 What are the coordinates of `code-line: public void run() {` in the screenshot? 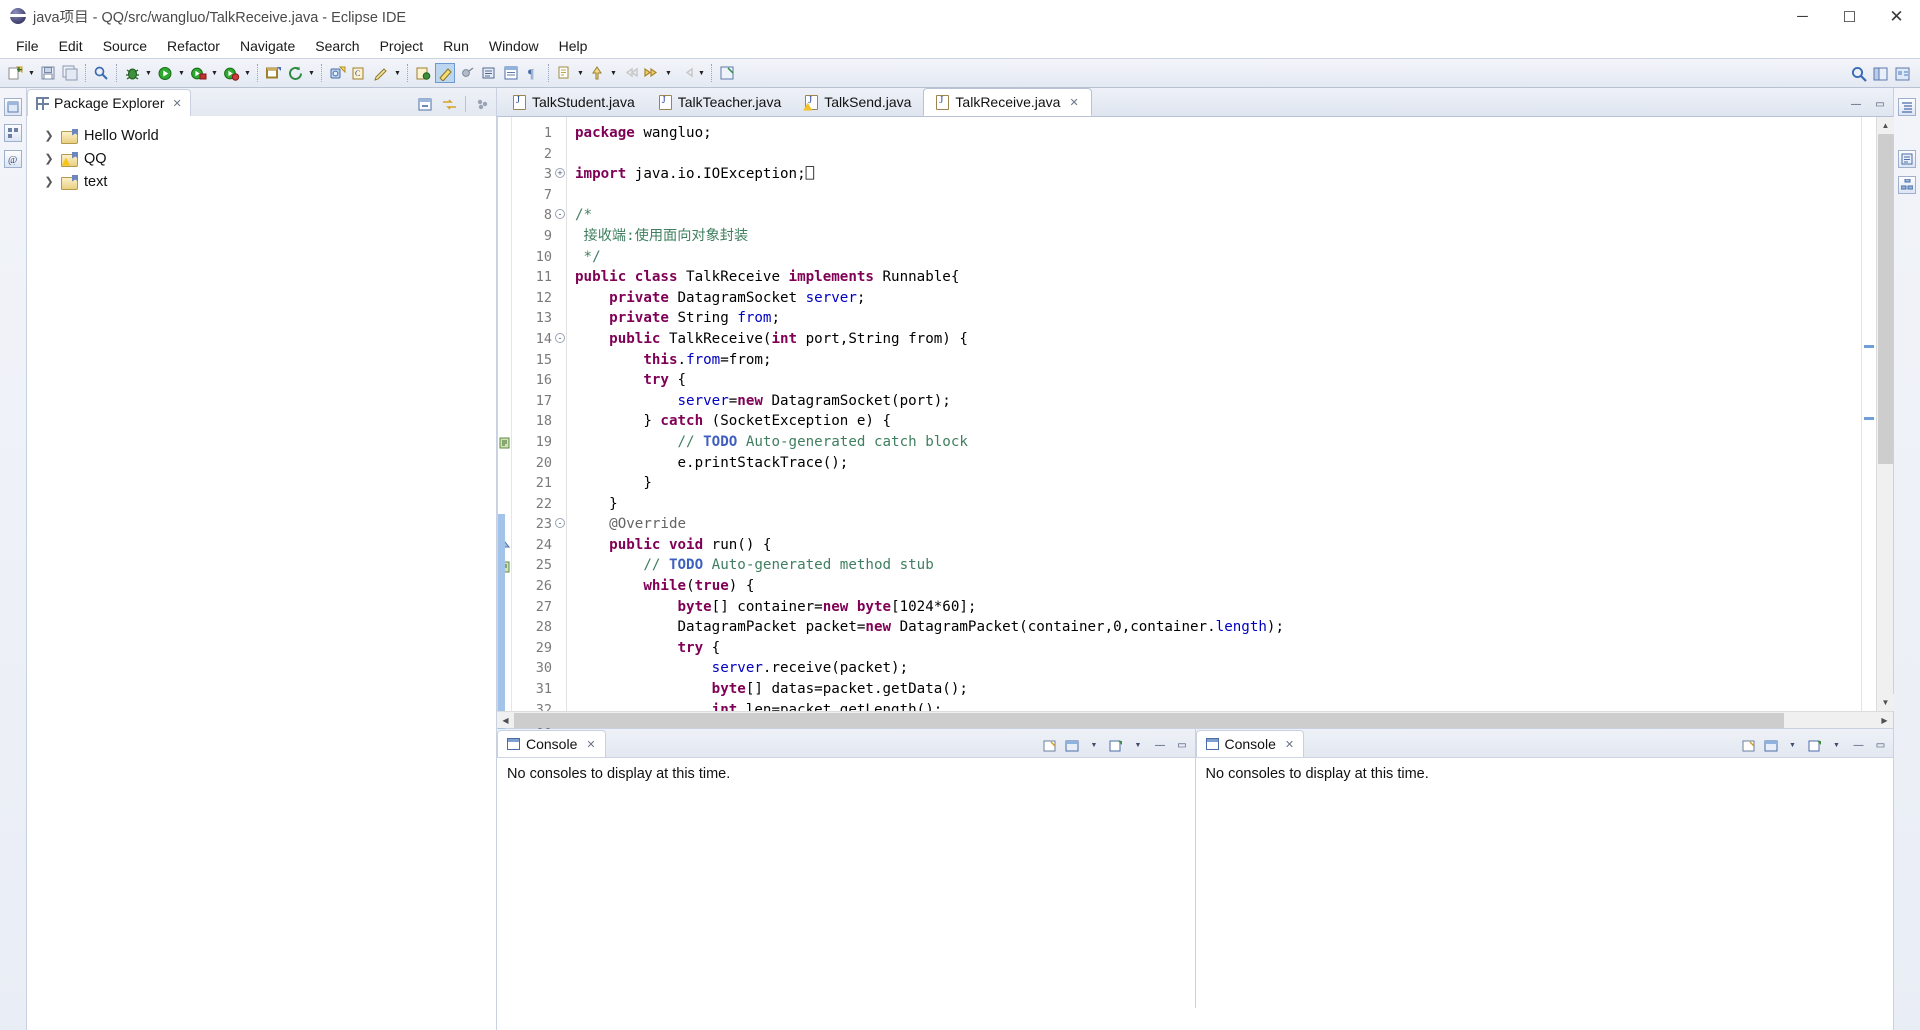 It's located at (1218, 545).